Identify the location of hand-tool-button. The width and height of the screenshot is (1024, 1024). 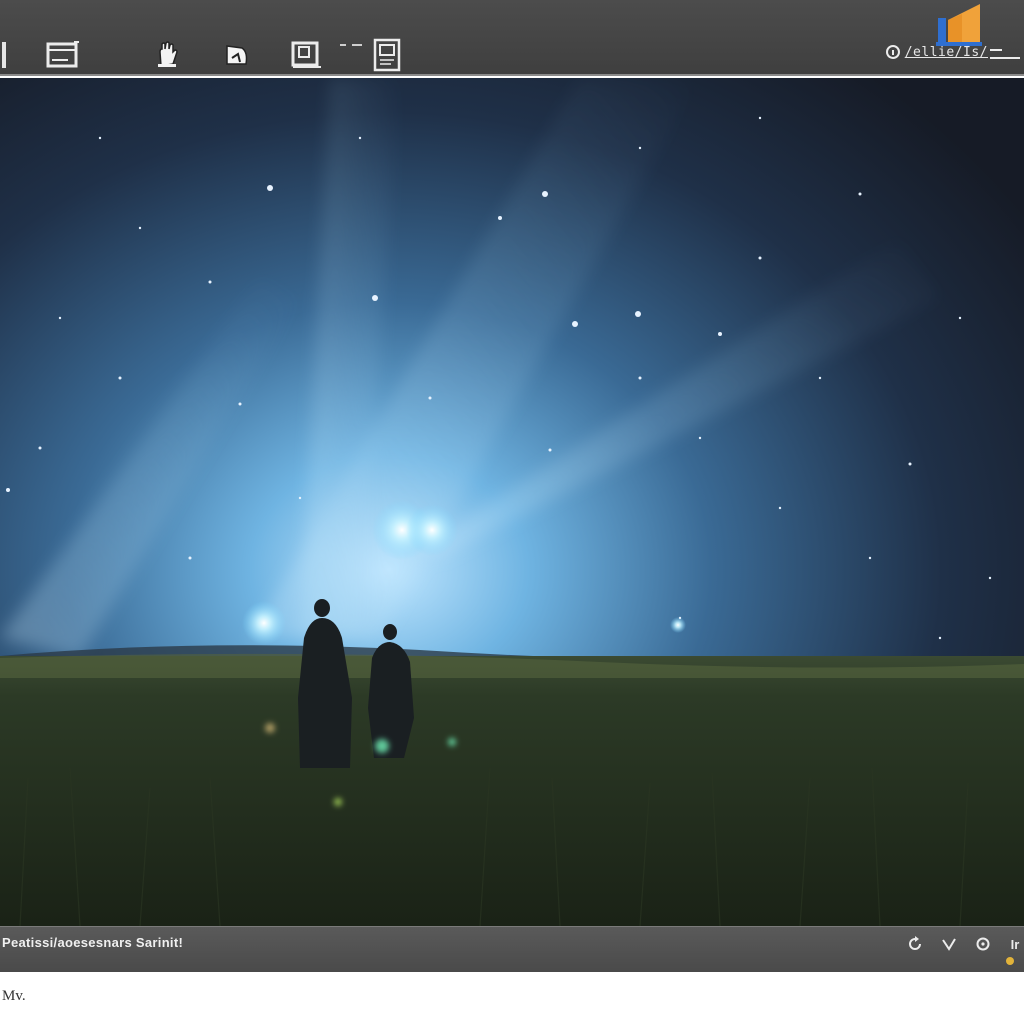
(167, 55).